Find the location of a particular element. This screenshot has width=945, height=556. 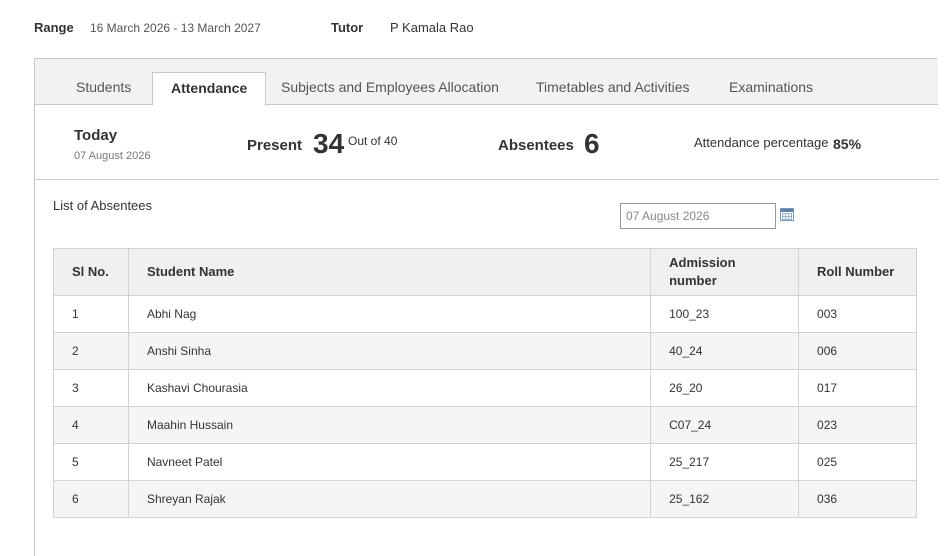

cell-student-name: Navneet Patel is located at coordinates (389, 462).